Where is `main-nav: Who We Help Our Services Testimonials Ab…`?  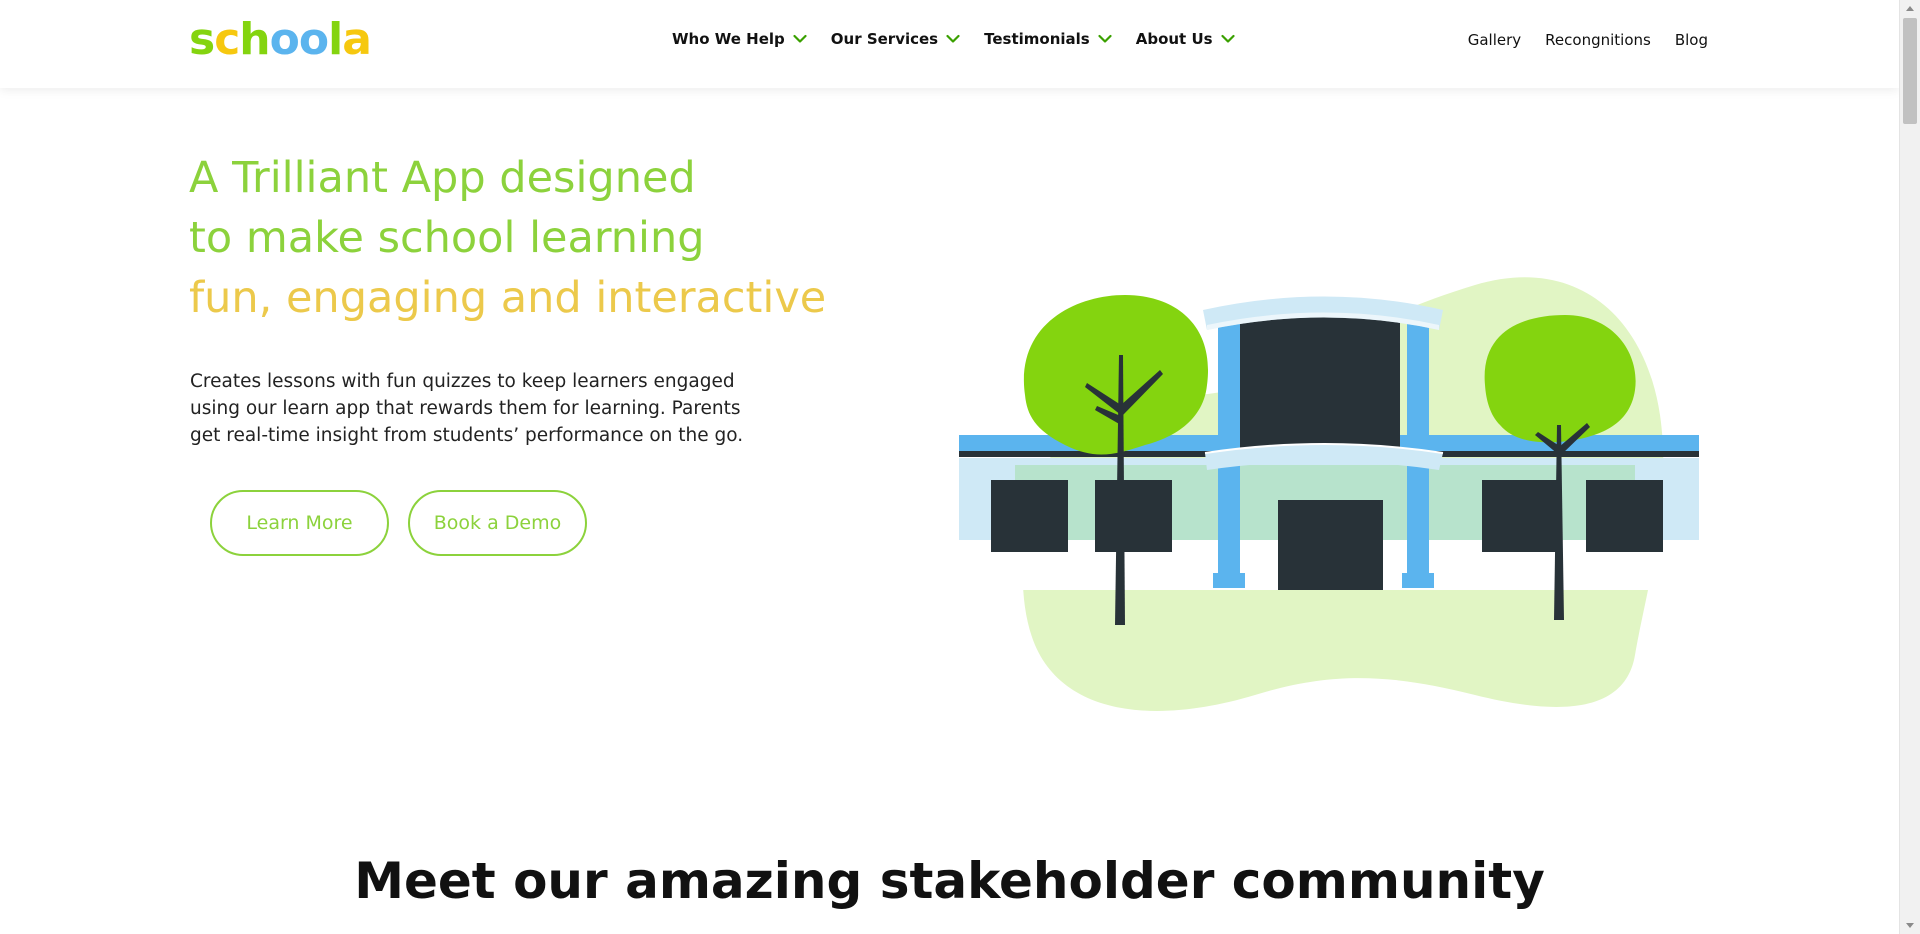 main-nav: Who We Help Our Services Testimonials Ab… is located at coordinates (953, 39).